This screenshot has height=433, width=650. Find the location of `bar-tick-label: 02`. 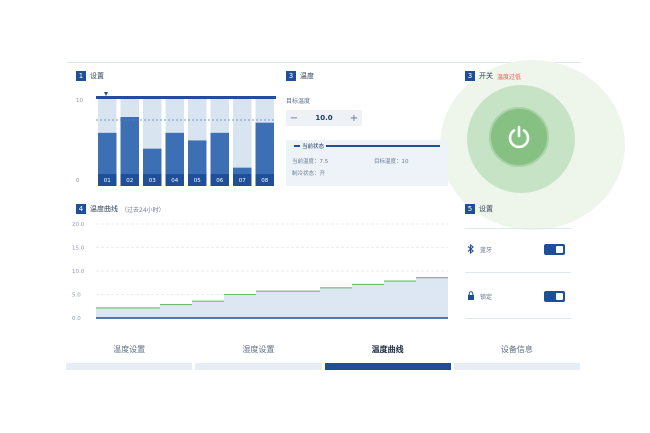

bar-tick-label: 02 is located at coordinates (129, 181).